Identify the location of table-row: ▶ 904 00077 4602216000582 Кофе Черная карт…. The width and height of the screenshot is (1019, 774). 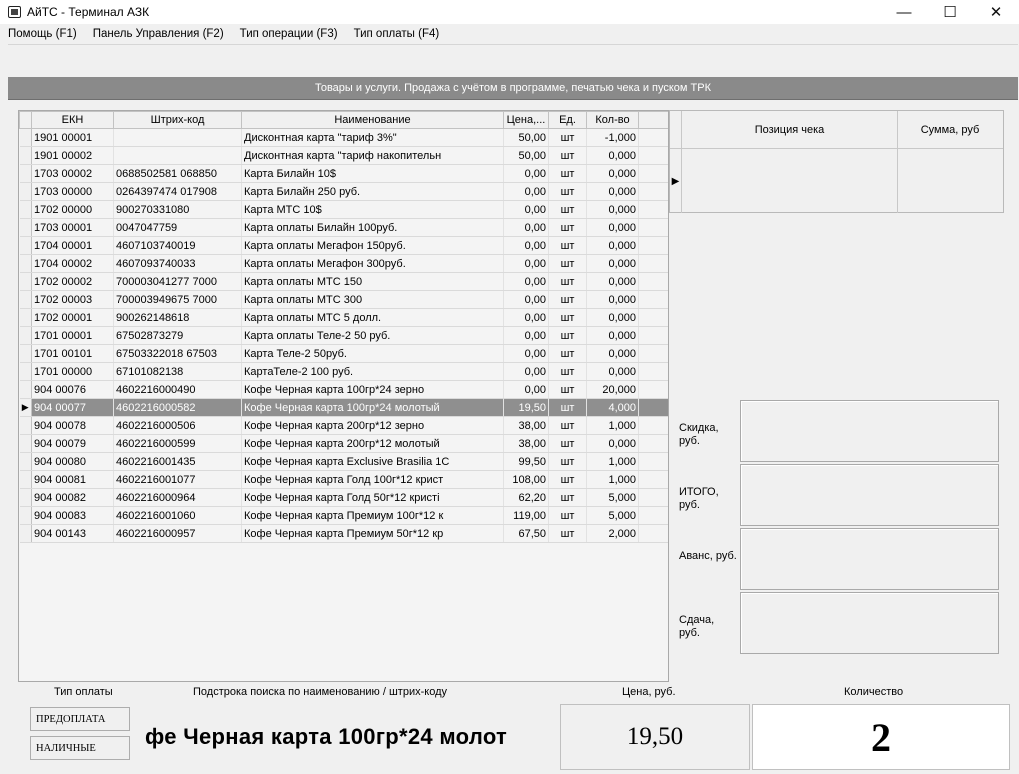
(343, 407).